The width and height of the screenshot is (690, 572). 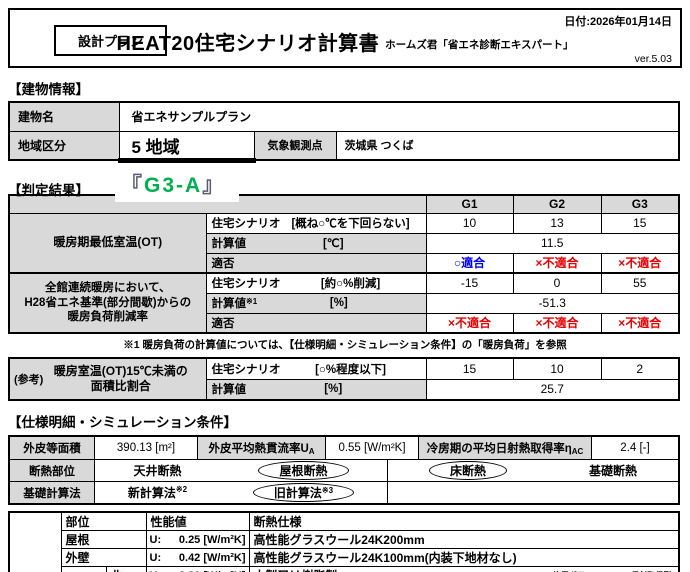 What do you see at coordinates (327, 490) in the screenshot?
I see `method-old-mark: ※3` at bounding box center [327, 490].